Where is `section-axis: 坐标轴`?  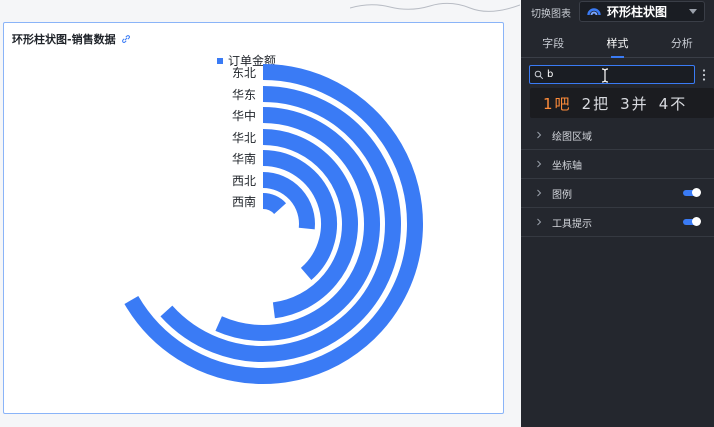 section-axis: 坐标轴 is located at coordinates (617, 164).